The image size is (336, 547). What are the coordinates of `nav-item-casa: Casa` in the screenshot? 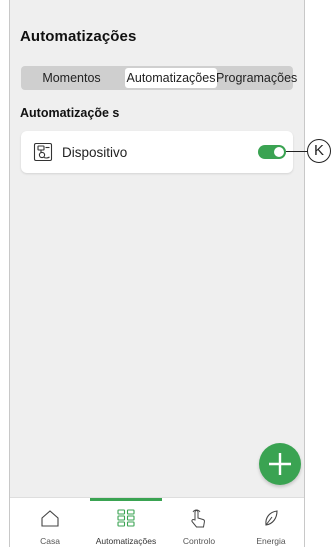 It's located at (50, 522).